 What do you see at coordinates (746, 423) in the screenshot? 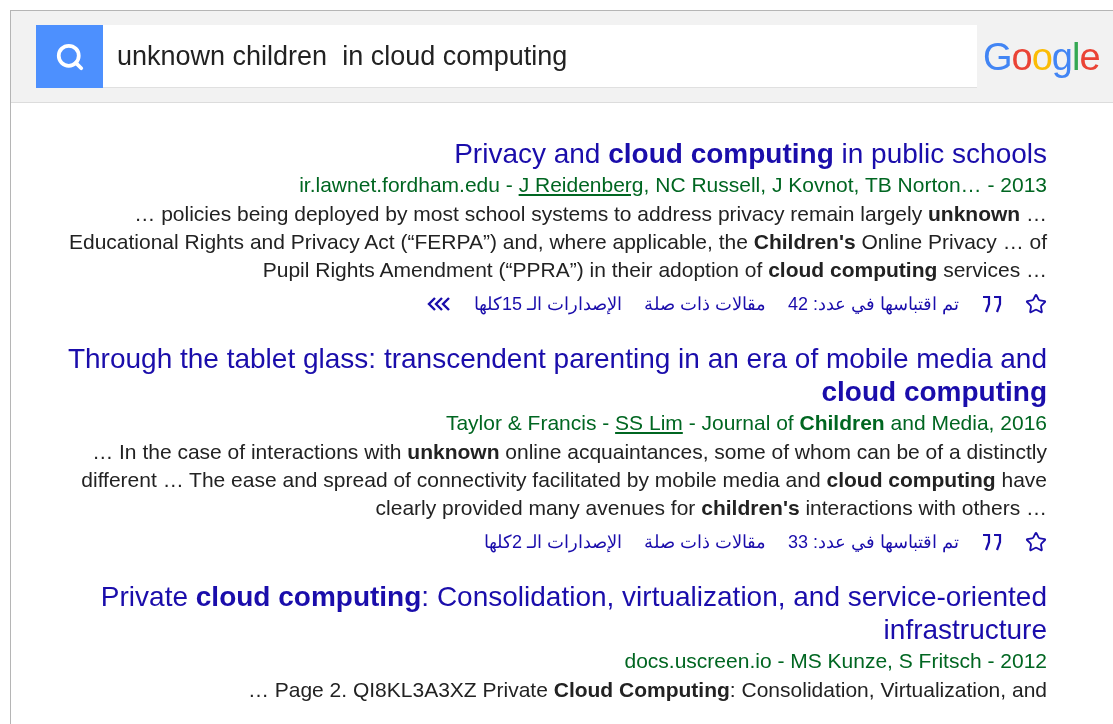
I see `result-meta: Taylor & Francis - SS Lim - Journal of Children and Media, 2016` at bounding box center [746, 423].